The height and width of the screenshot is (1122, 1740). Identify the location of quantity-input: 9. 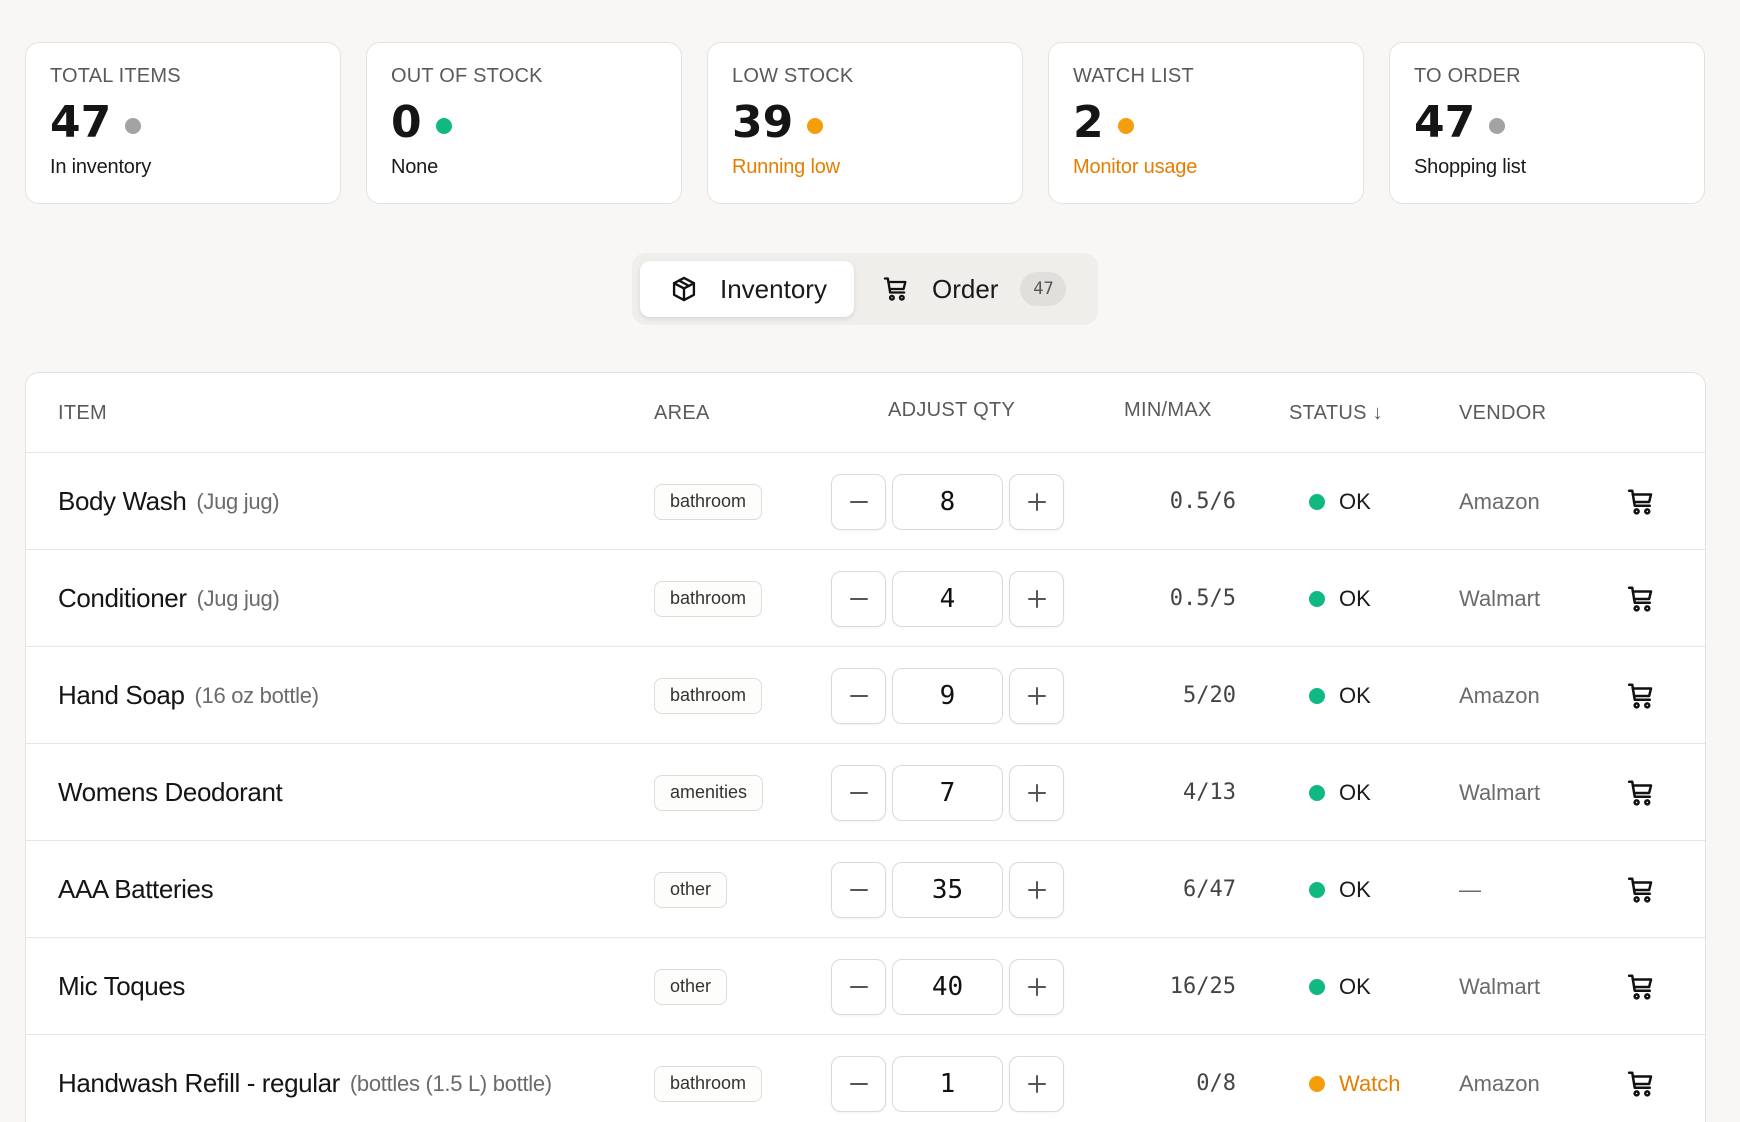
(947, 695).